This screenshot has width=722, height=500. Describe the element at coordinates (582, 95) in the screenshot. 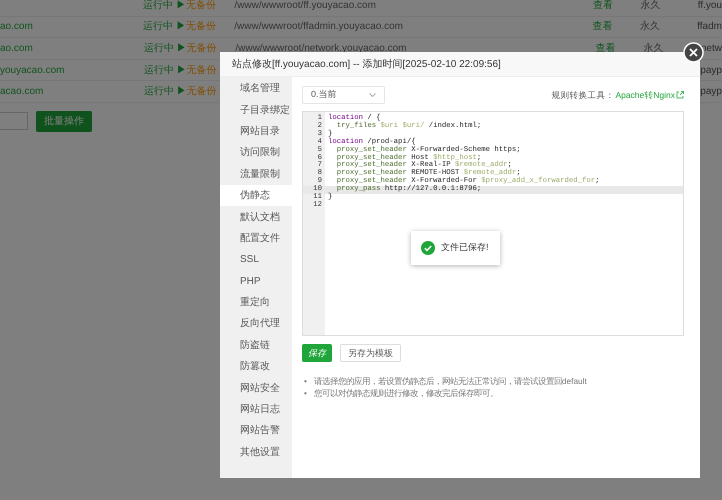

I see `converter-label: 规则转换工具：` at that location.